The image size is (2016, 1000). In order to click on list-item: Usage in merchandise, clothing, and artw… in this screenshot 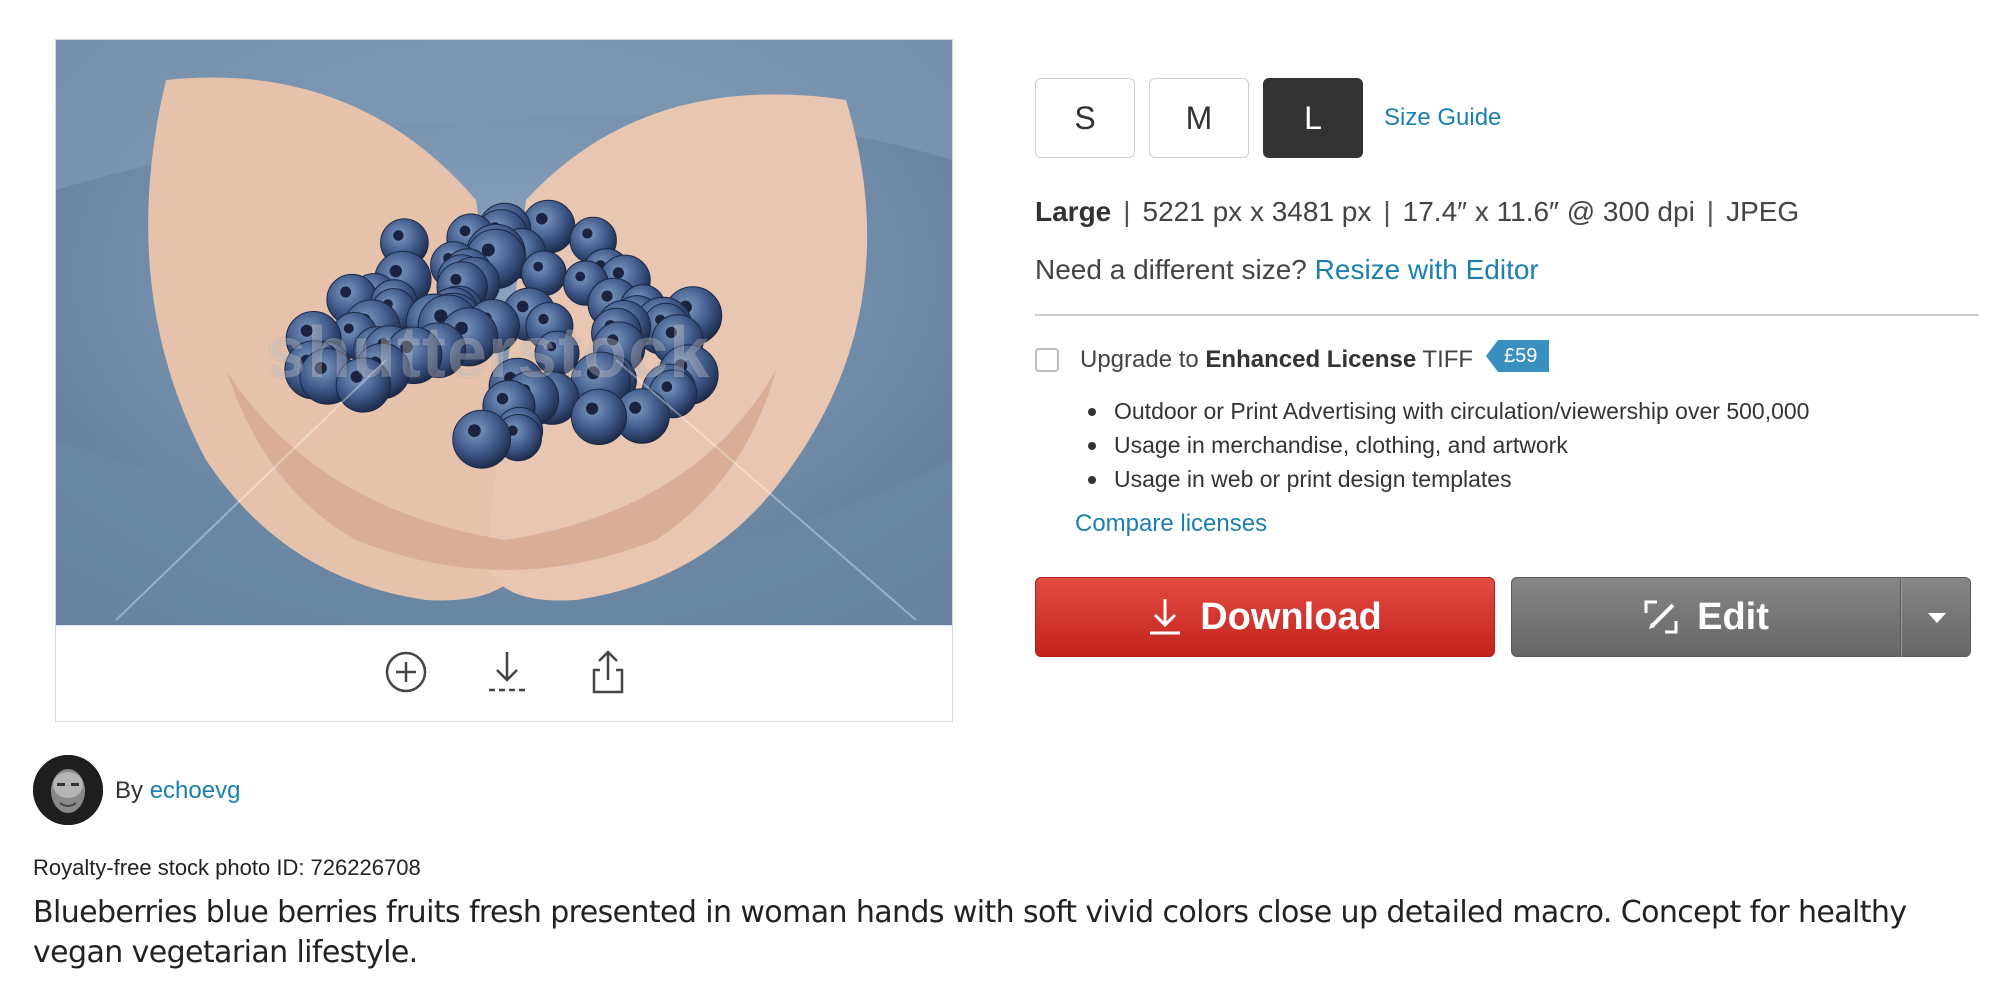, I will do `click(1448, 445)`.